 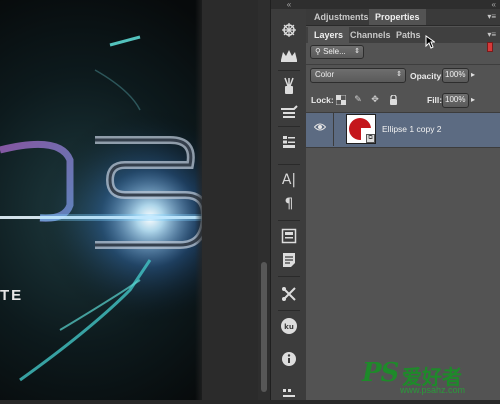 I want to click on panel-collapse-button: «, so click(x=403, y=4).